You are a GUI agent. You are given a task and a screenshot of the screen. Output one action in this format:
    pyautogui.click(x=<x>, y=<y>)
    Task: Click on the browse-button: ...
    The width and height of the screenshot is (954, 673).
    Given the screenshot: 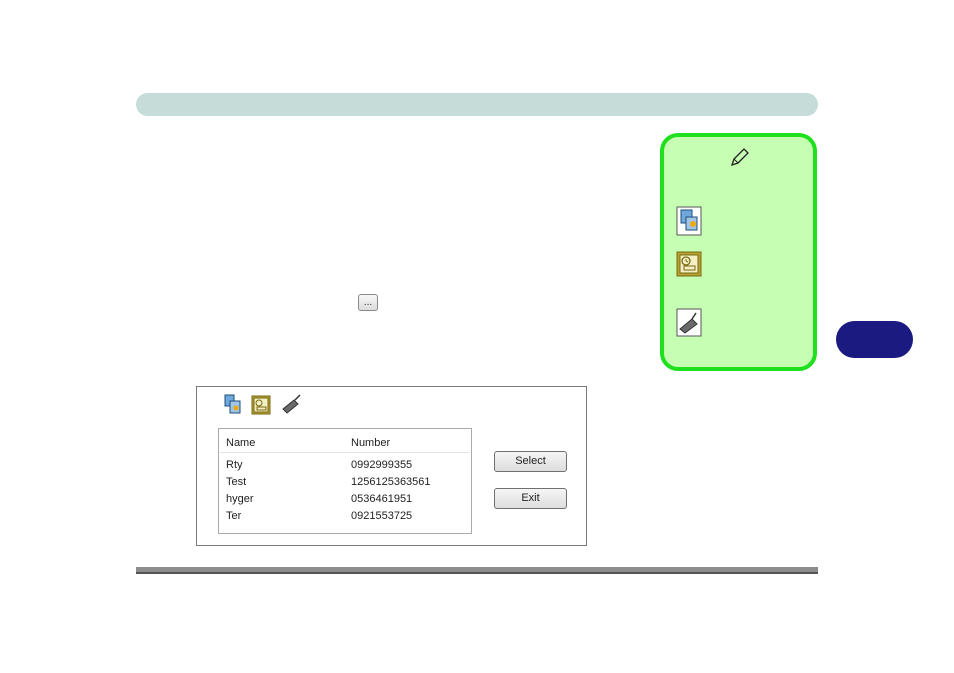 What is the action you would take?
    pyautogui.click(x=368, y=302)
    